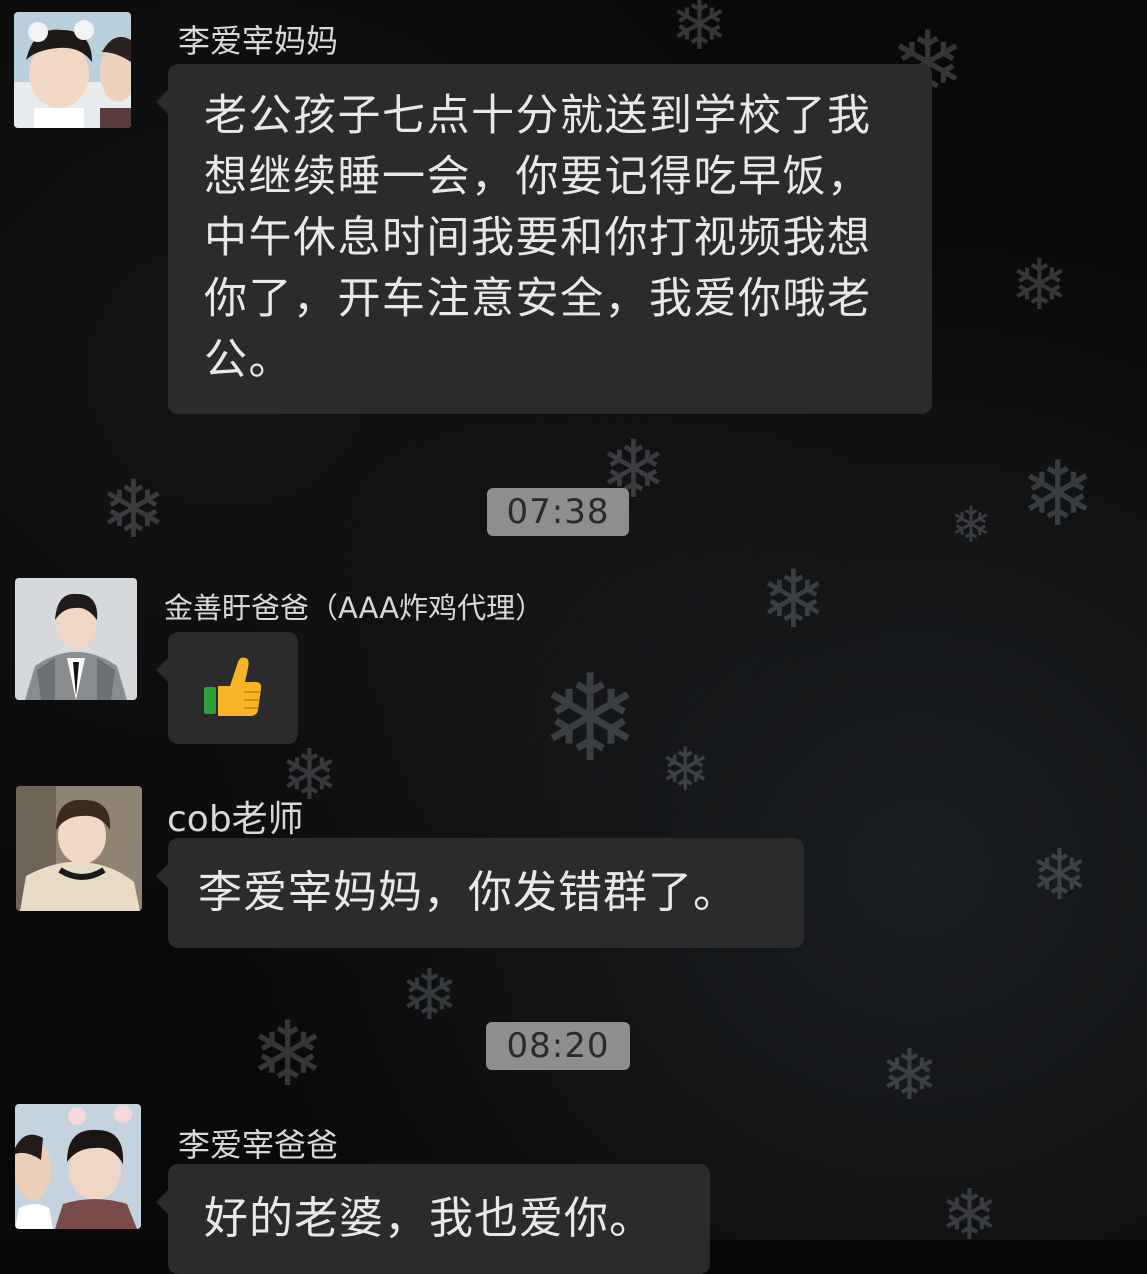 This screenshot has width=1147, height=1274. What do you see at coordinates (258, 1145) in the screenshot?
I see `sender-name: 李爱宰爸爸` at bounding box center [258, 1145].